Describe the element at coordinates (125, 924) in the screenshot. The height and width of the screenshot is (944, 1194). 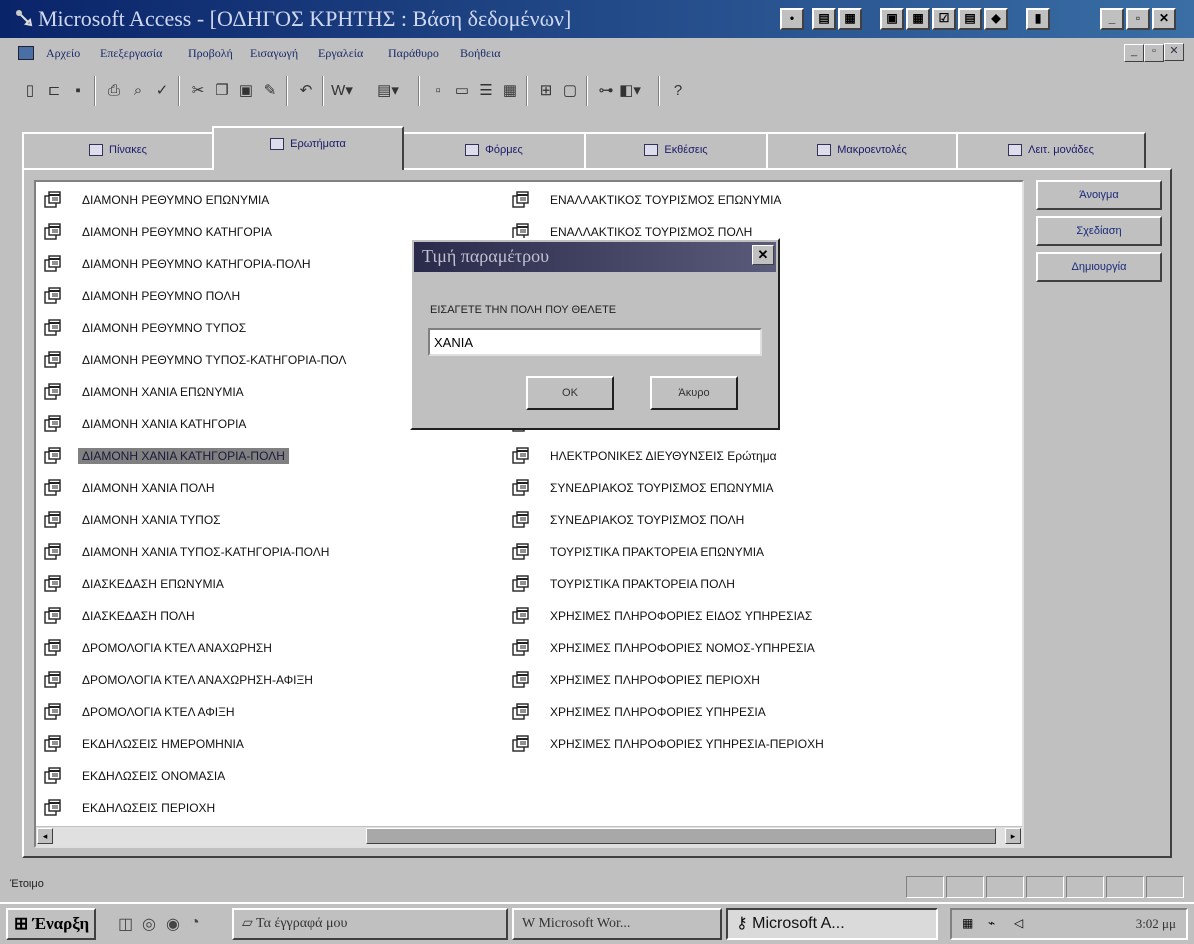
I see `desktop-icon: ◫` at that location.